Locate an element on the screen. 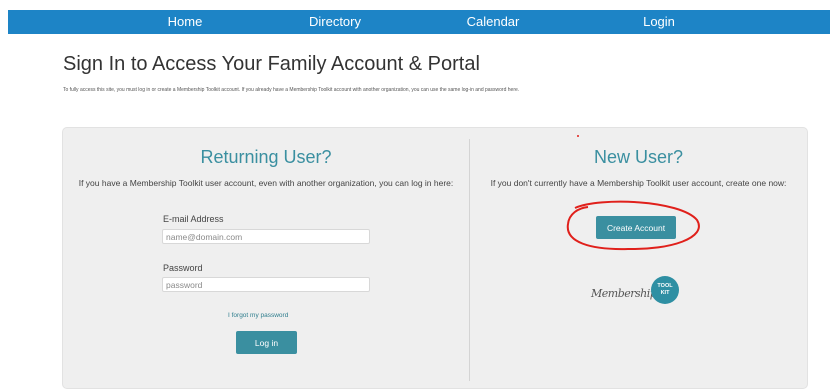 The image size is (830, 389). password-field is located at coordinates (266, 284).